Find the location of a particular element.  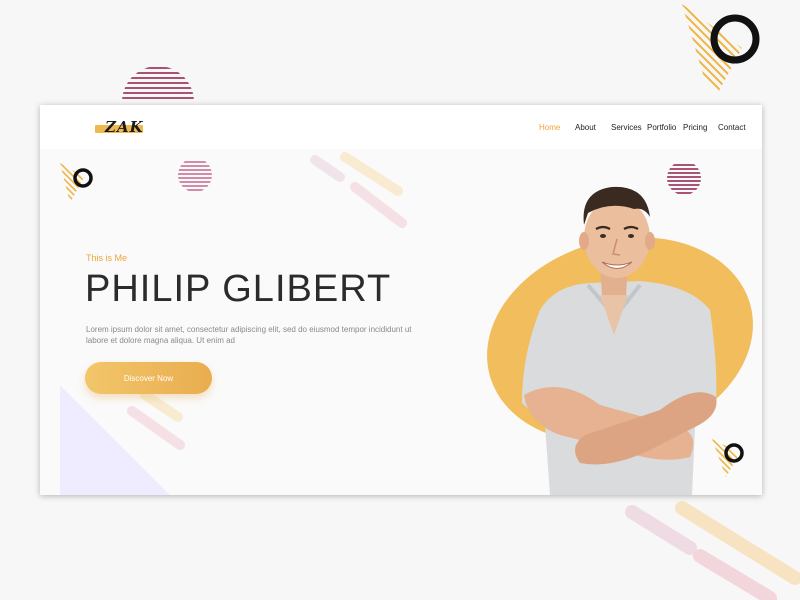

pill-stripes-icon is located at coordinates (712, 550).